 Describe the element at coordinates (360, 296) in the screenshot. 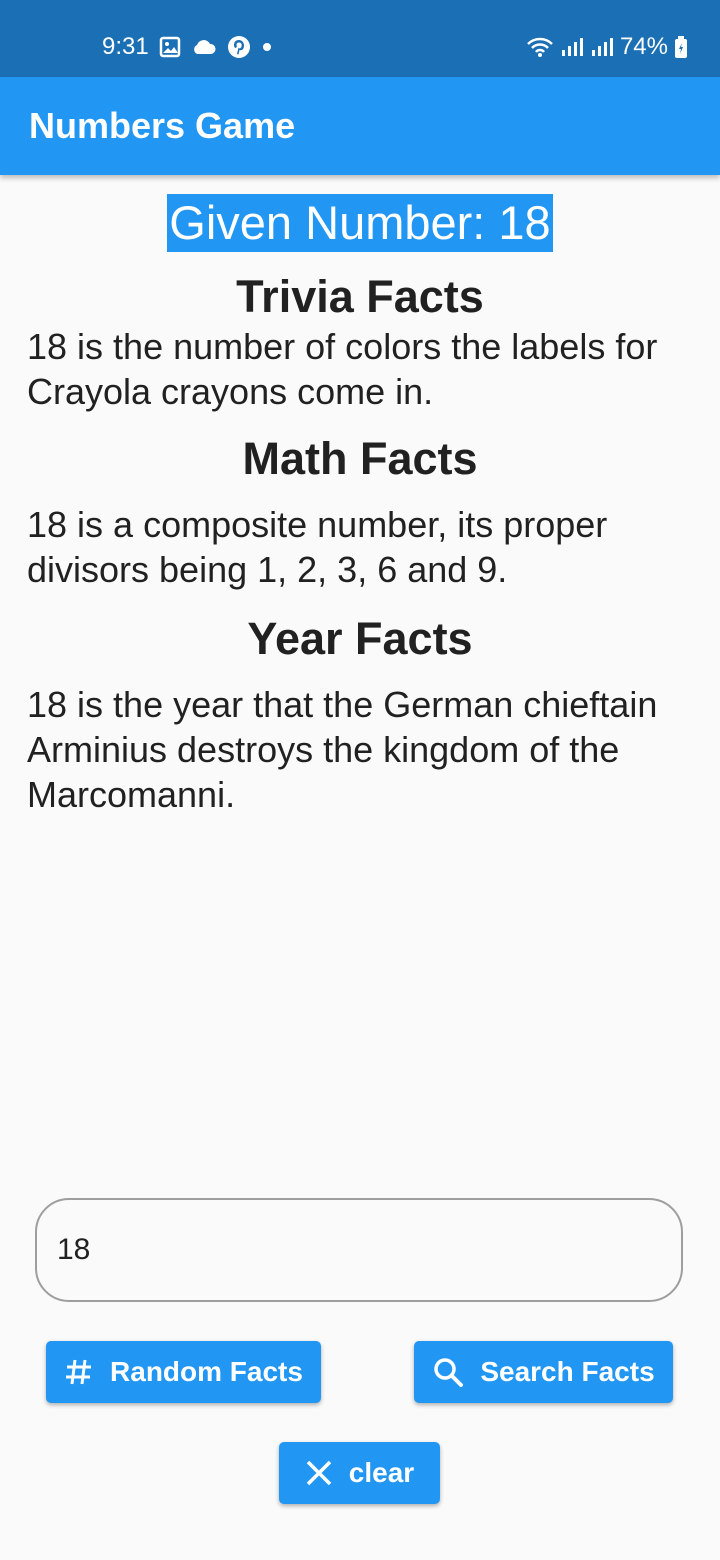

I see `trivia-heading: Trivia Facts` at that location.